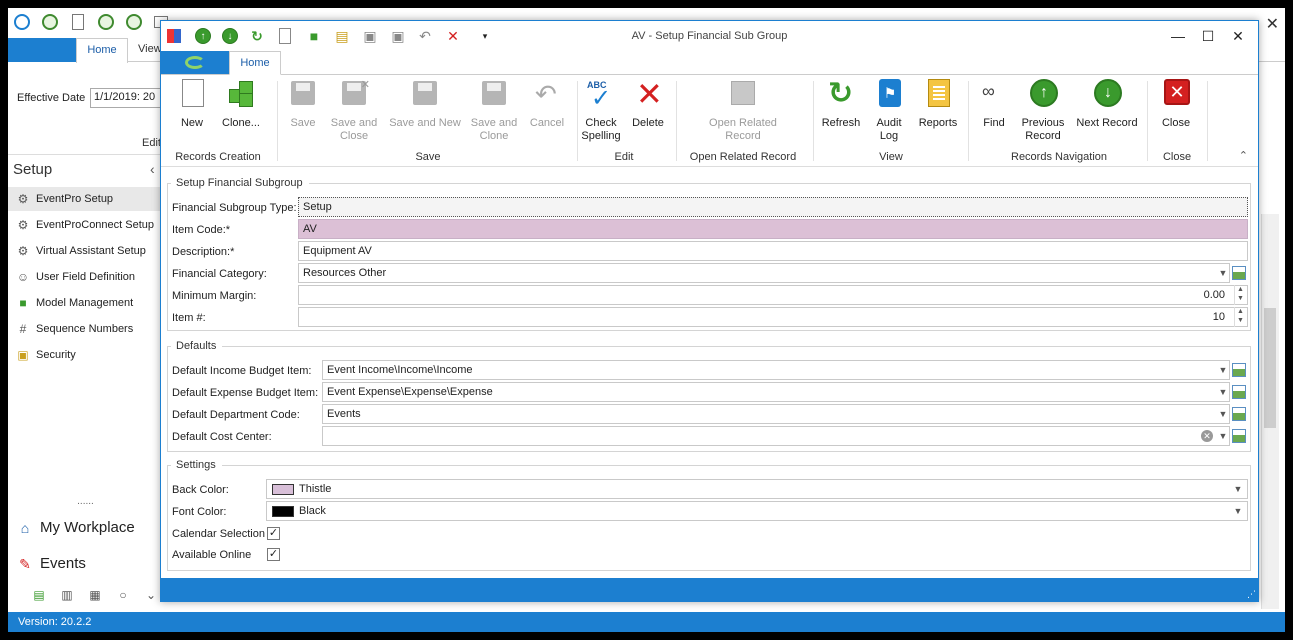  I want to click on clear-icon: ✕, so click(1207, 436).